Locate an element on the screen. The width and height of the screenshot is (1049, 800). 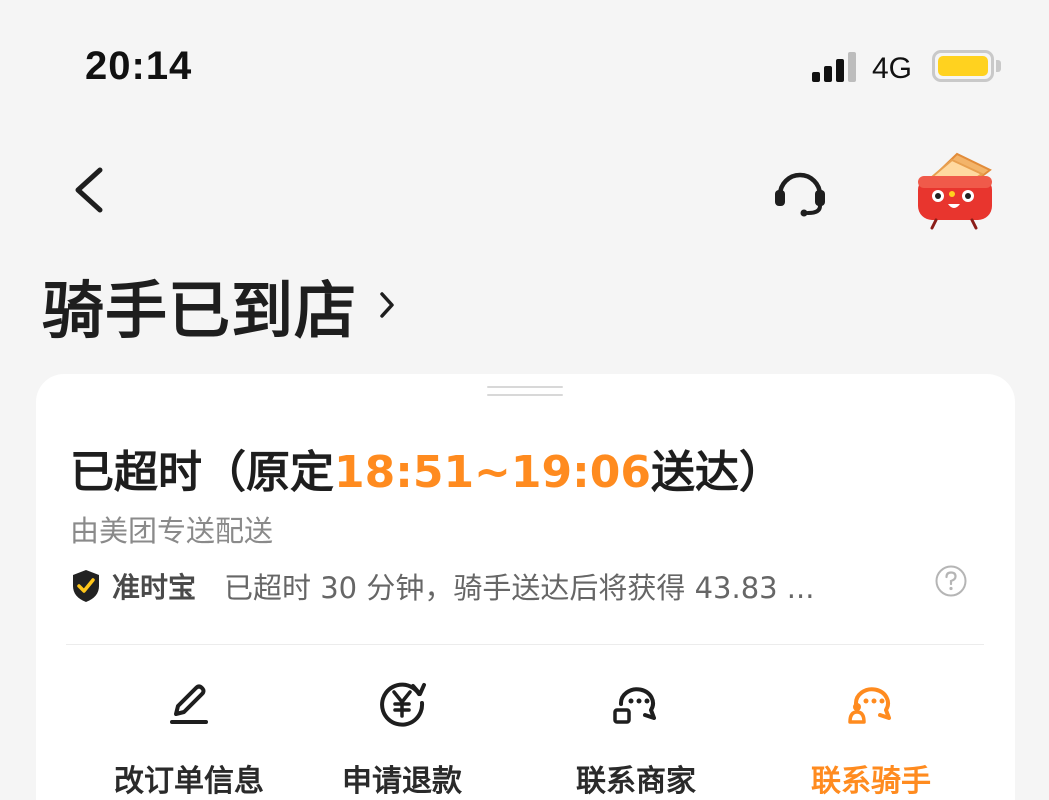
battery-tip is located at coordinates (998, 66).